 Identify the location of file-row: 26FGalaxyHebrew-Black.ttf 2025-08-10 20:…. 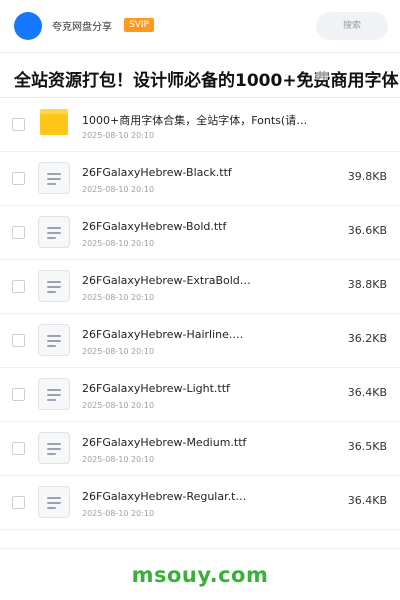
(200, 179).